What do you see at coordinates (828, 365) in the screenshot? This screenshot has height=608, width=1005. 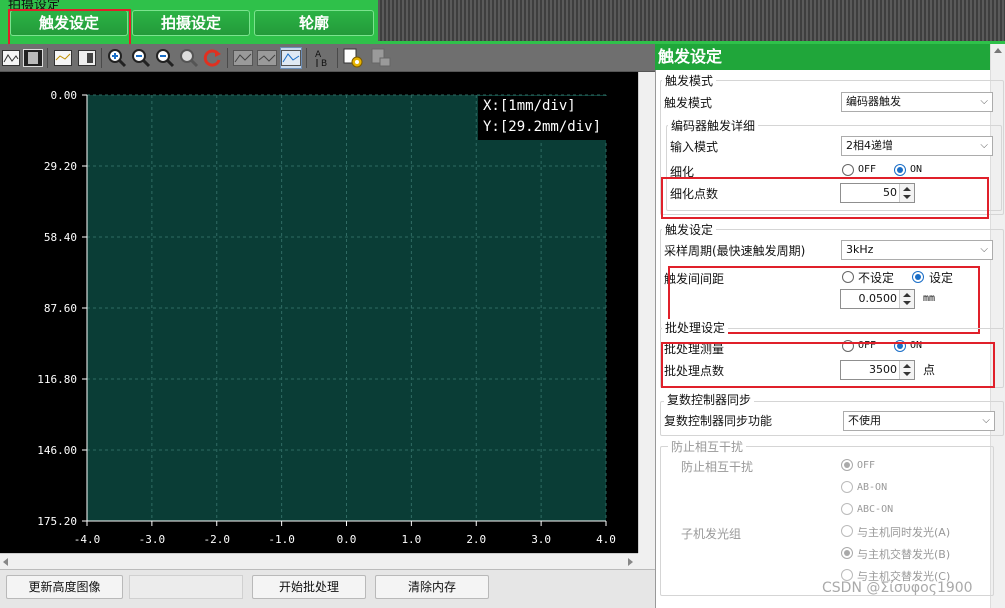 I see `highlight-box-batch` at bounding box center [828, 365].